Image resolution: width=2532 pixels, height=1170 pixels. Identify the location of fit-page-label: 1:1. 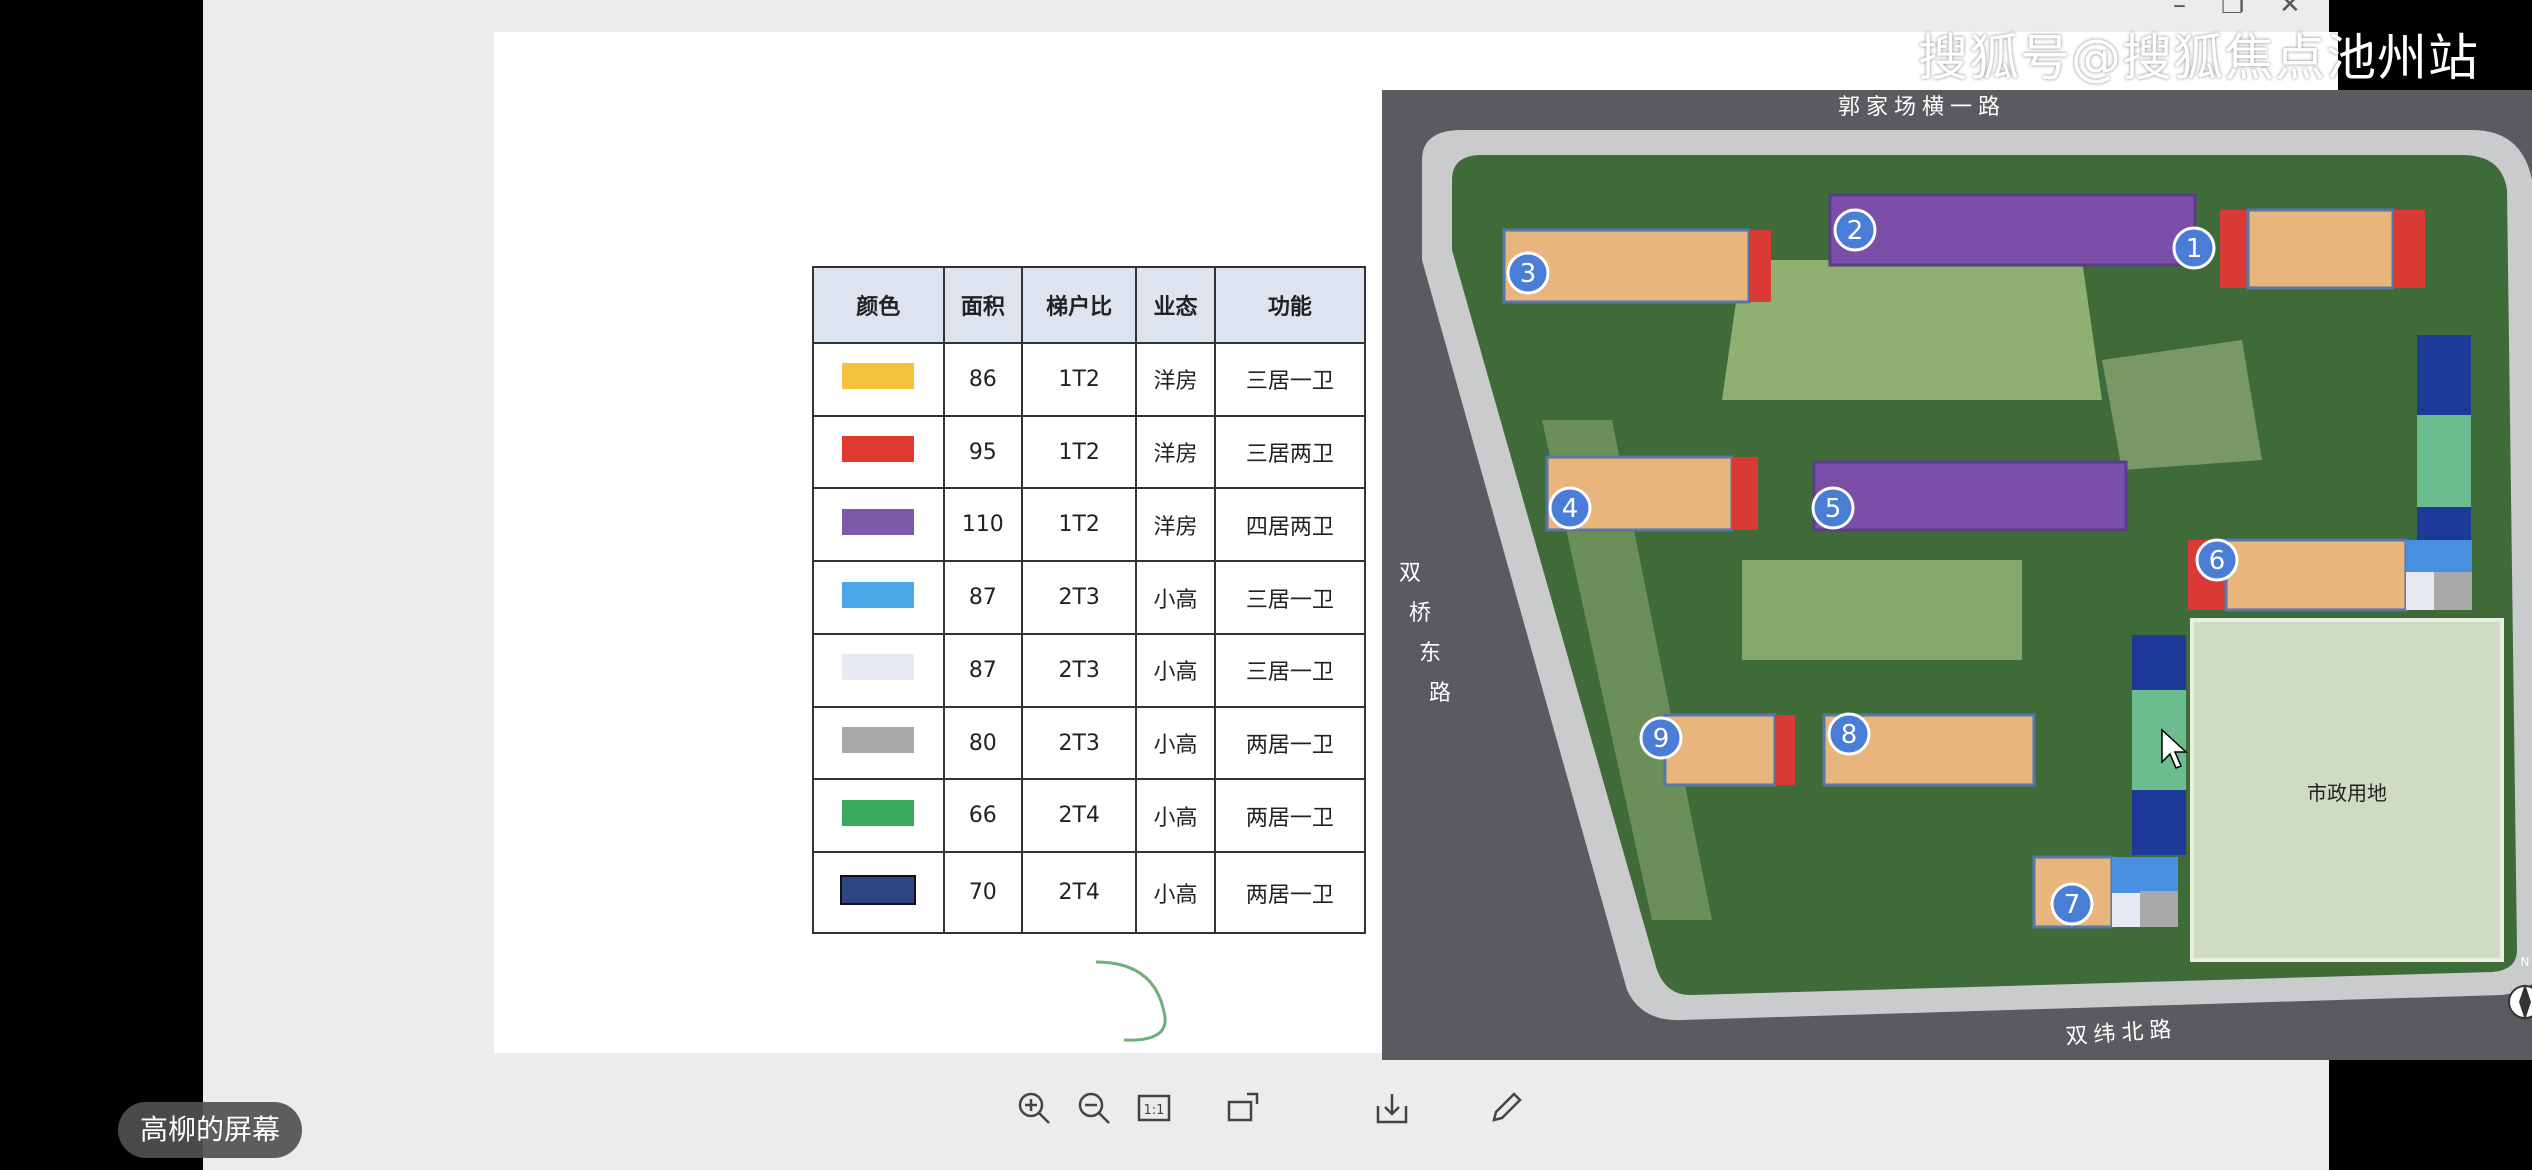
(1154, 1110).